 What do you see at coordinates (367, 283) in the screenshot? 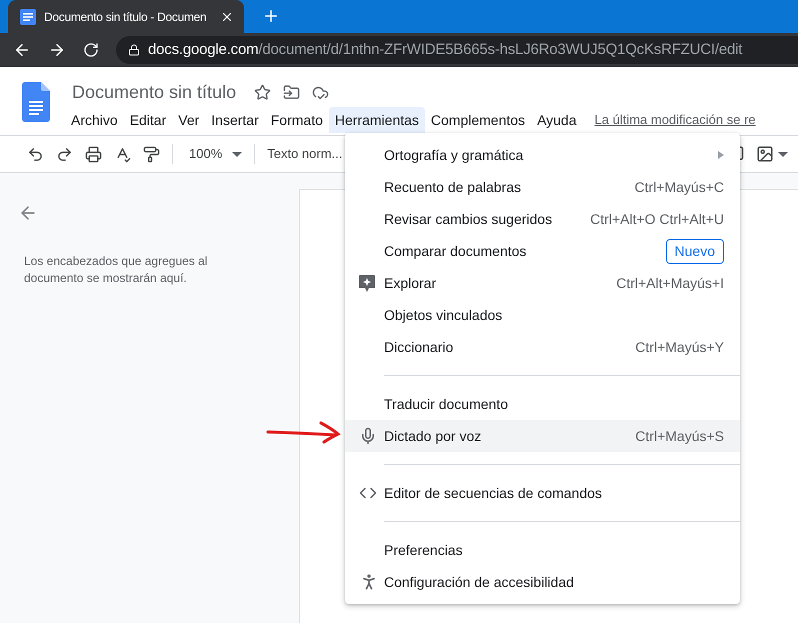
I see `explore-icon` at bounding box center [367, 283].